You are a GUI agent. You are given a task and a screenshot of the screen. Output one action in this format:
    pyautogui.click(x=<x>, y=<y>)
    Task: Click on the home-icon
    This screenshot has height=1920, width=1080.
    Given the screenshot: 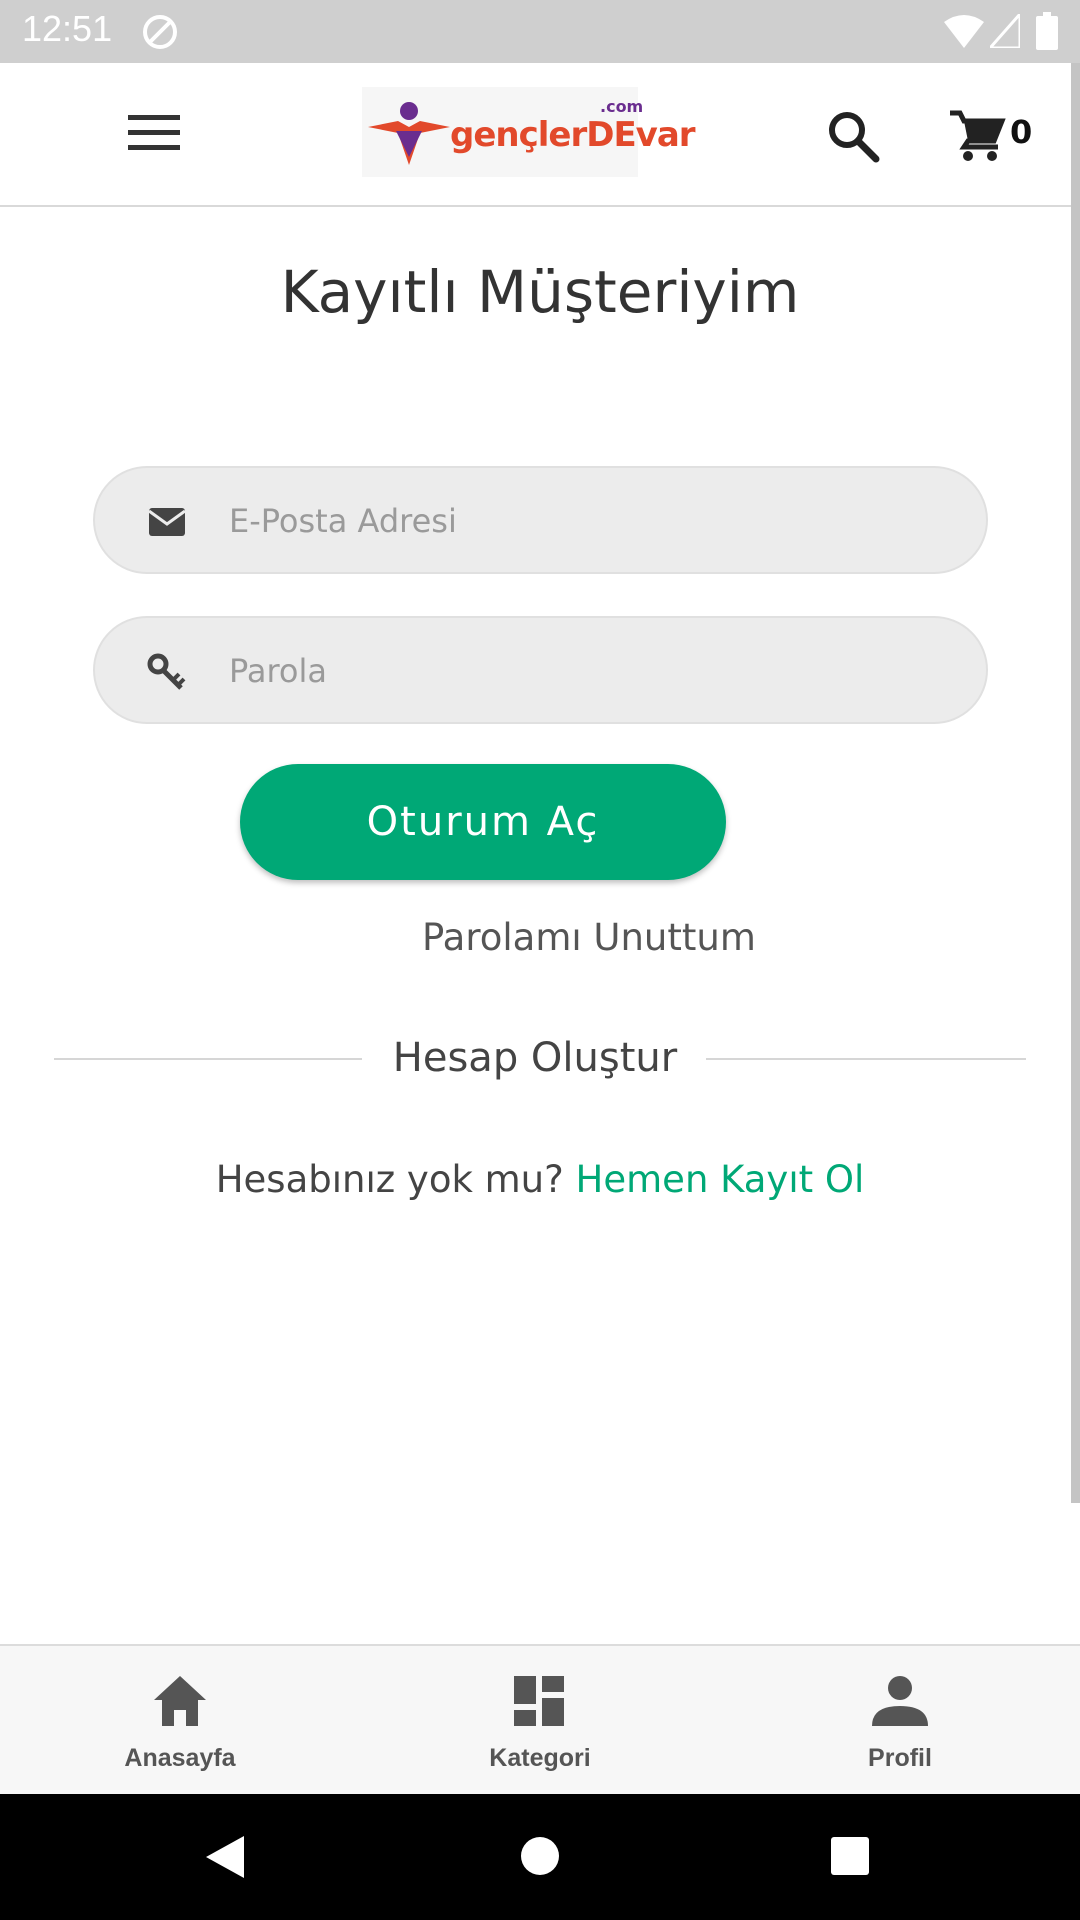 What is the action you would take?
    pyautogui.click(x=180, y=1701)
    